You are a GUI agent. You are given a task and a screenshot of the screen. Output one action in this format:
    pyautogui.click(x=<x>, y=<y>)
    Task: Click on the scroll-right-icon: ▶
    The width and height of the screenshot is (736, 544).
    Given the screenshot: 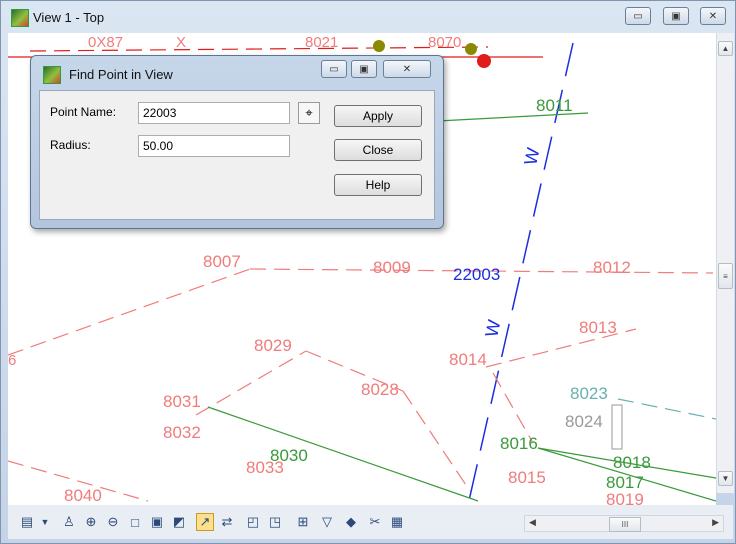 What is the action you would take?
    pyautogui.click(x=715, y=522)
    